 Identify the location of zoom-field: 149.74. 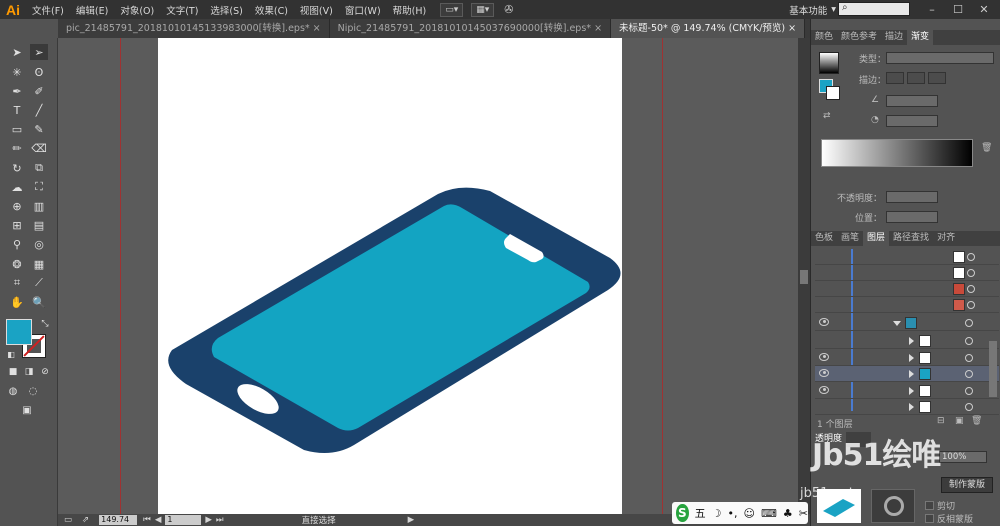
(118, 520).